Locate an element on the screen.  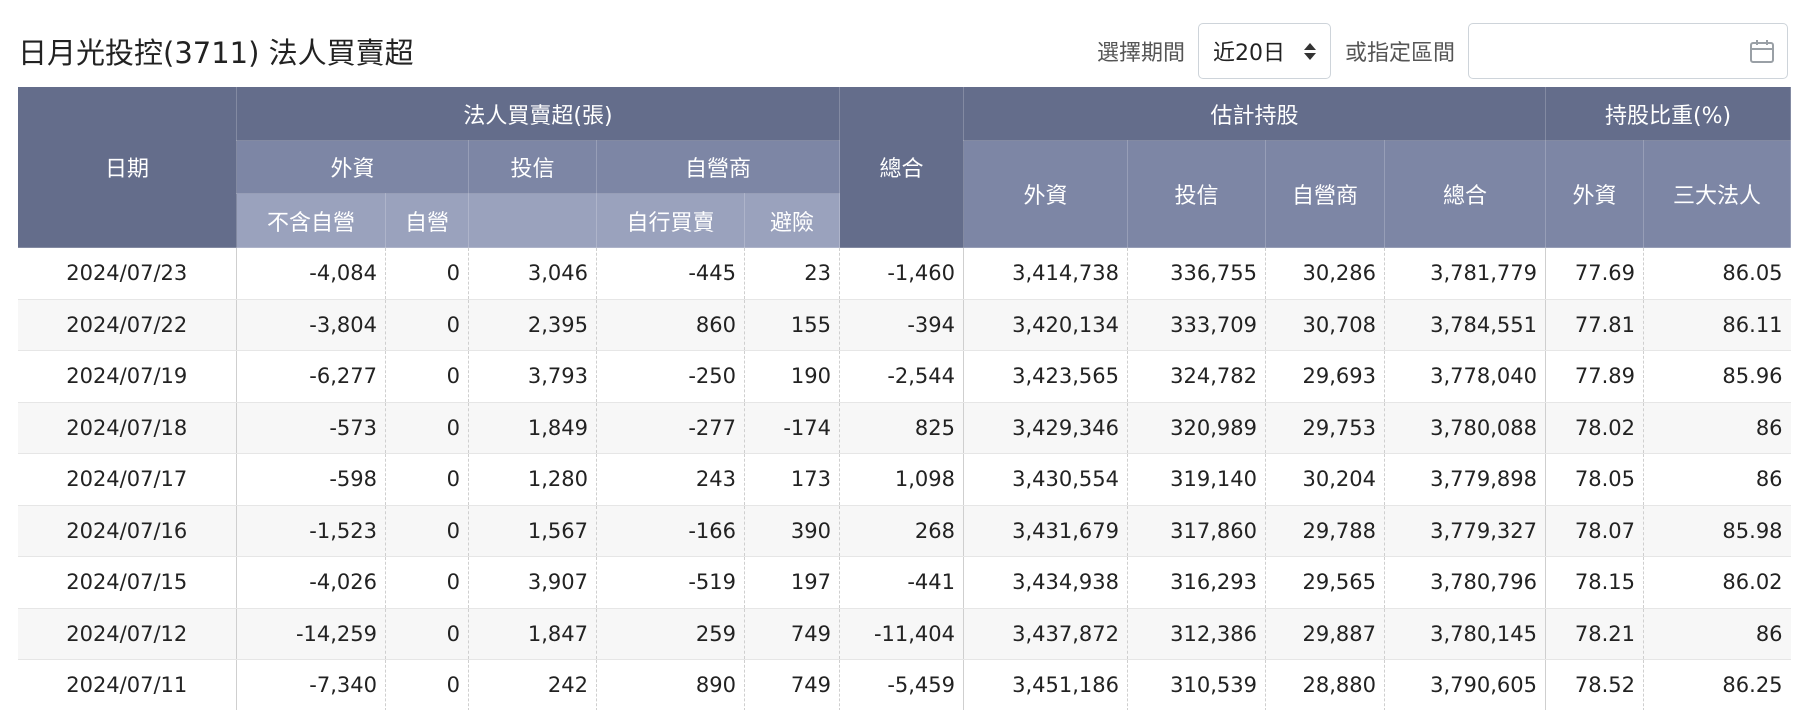
cell-foreign-excl: -1,523 is located at coordinates (311, 531).